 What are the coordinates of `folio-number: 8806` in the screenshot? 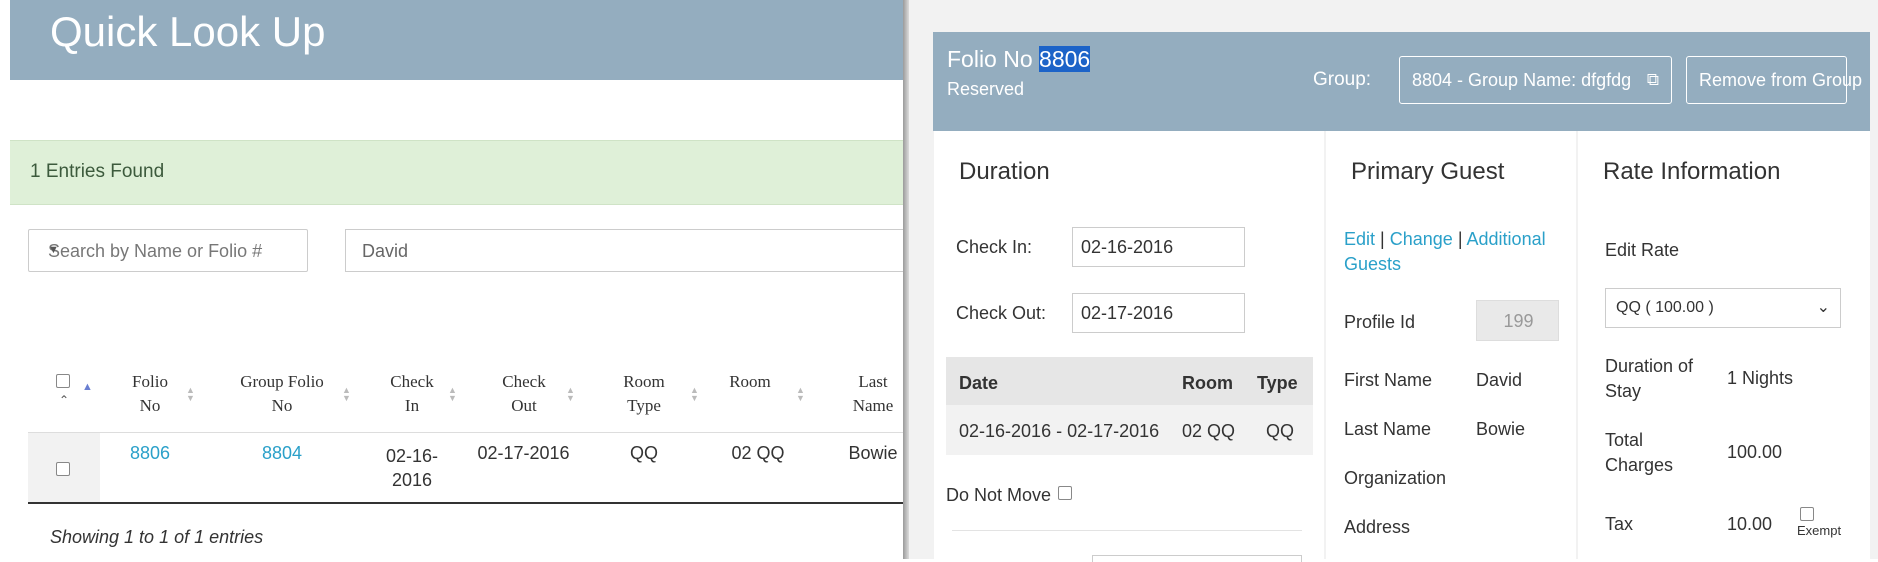 It's located at (1065, 59).